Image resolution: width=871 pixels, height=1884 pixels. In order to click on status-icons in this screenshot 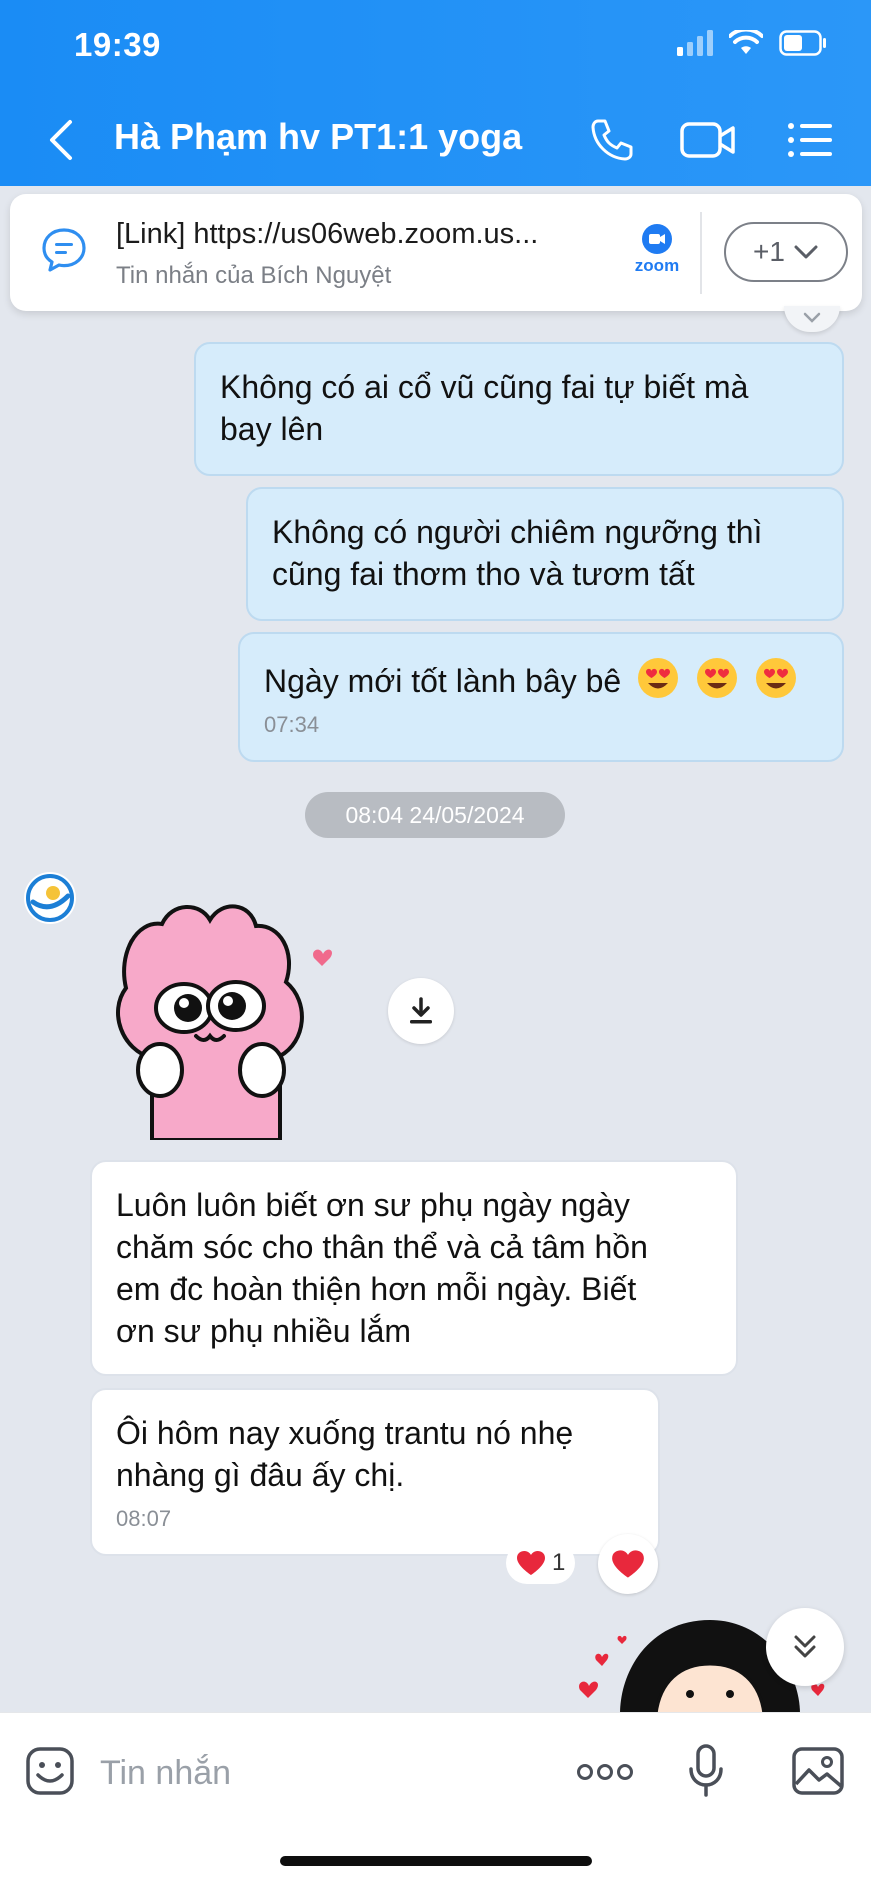, I will do `click(752, 43)`.